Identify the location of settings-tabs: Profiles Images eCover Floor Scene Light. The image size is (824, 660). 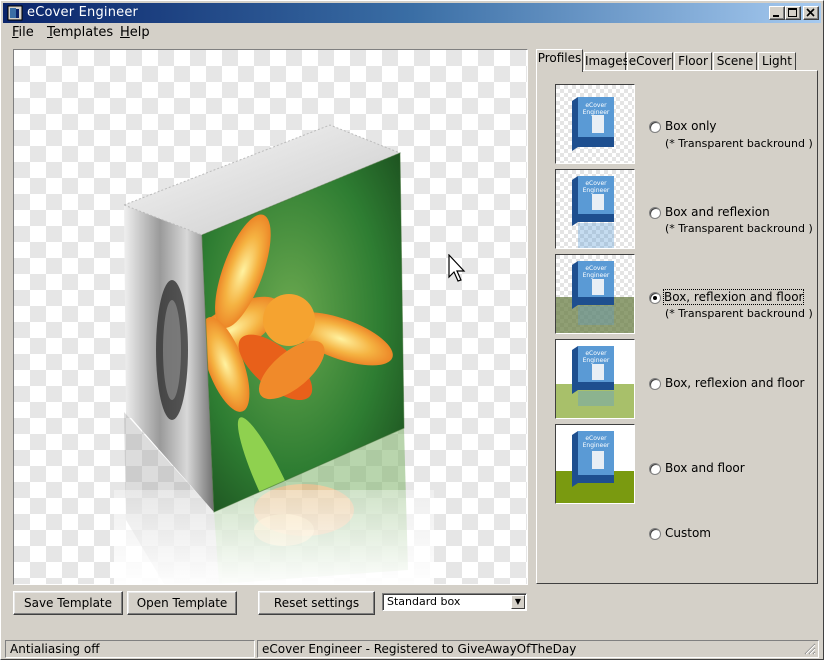
(677, 60).